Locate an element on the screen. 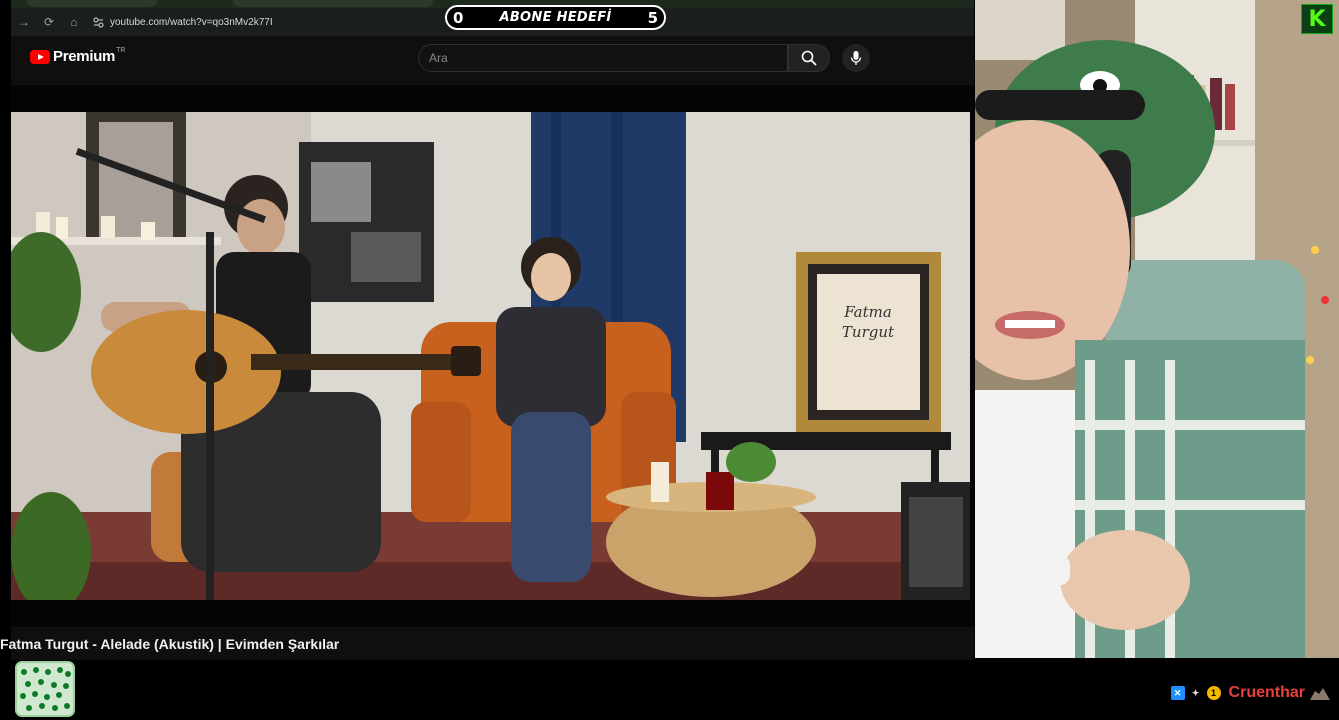  forward-icon: → is located at coordinates (24, 22).